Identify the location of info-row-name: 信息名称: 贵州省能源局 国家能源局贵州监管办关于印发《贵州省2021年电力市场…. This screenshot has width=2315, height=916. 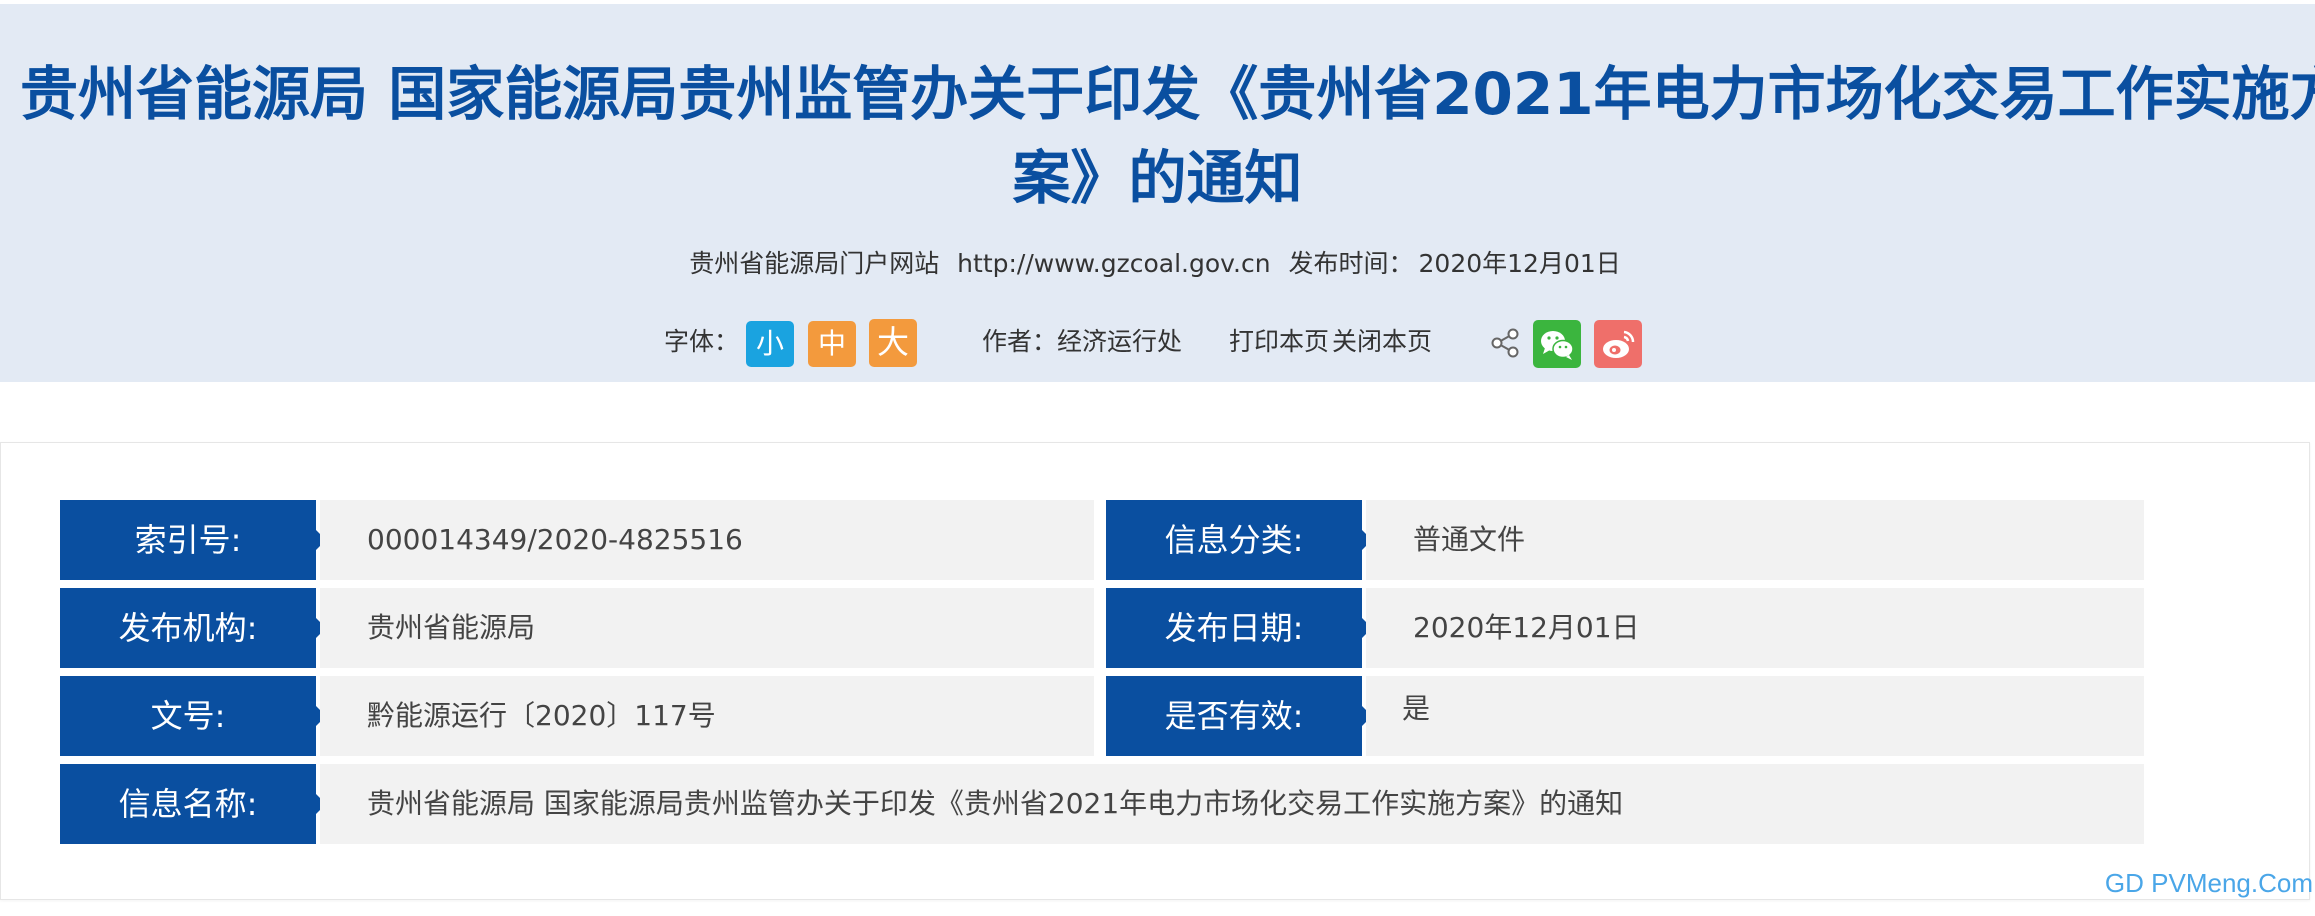
(1102, 804).